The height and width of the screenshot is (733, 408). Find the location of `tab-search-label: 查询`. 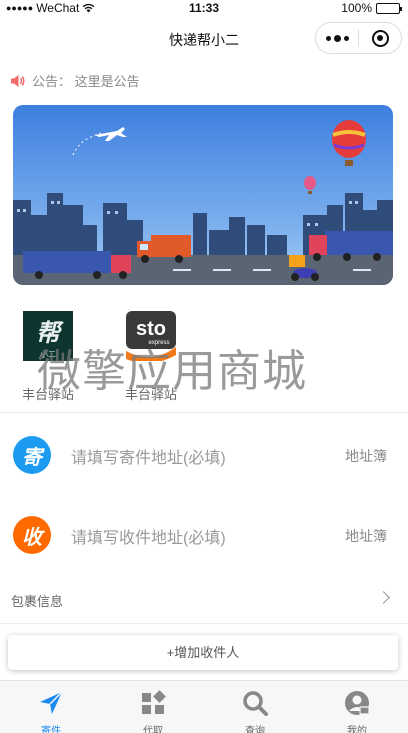

tab-search-label: 查询 is located at coordinates (255, 729).